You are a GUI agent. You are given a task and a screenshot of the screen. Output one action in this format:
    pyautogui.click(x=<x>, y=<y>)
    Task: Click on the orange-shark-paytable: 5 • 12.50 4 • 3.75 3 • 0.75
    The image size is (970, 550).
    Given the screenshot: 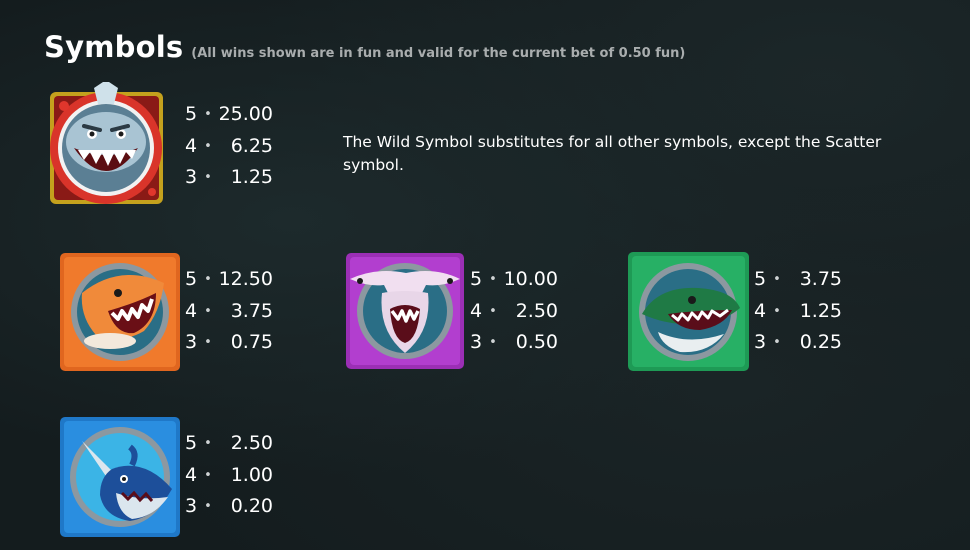 What is the action you would take?
    pyautogui.click(x=229, y=311)
    